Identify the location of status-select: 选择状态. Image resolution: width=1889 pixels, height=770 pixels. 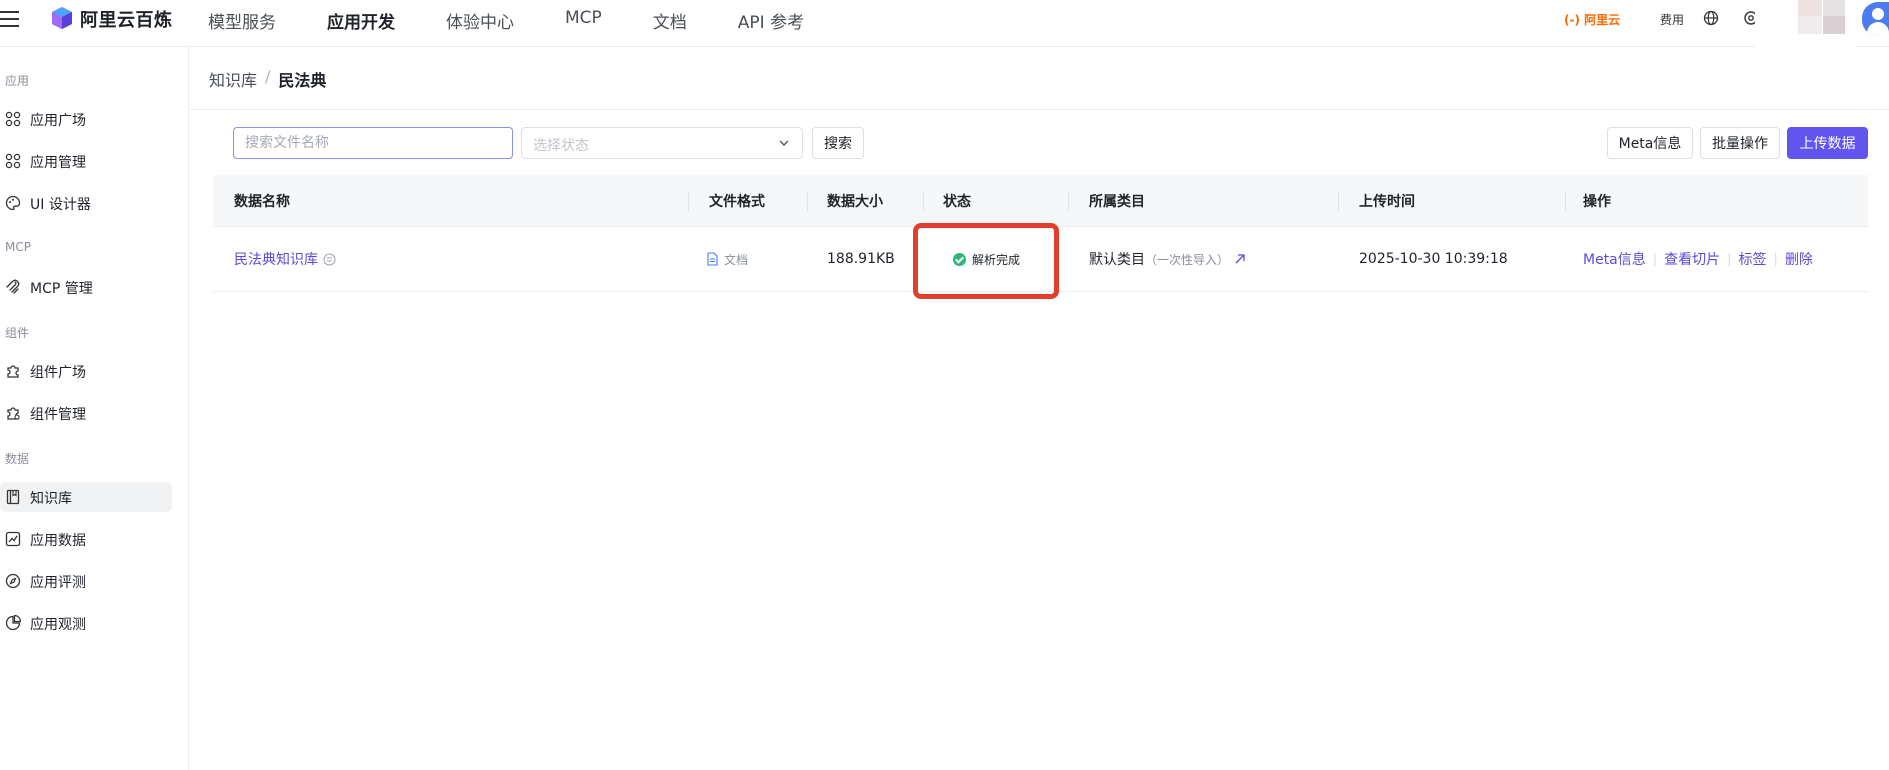
(662, 143).